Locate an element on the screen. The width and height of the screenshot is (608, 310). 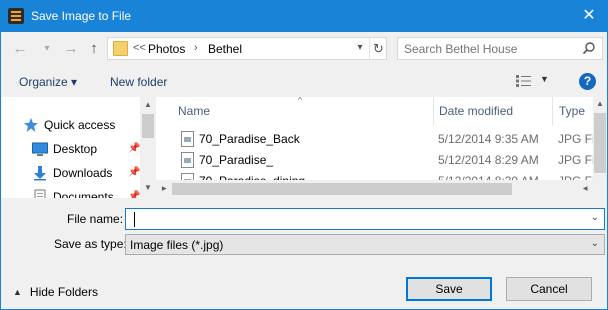
column-header-type: Type is located at coordinates (572, 111).